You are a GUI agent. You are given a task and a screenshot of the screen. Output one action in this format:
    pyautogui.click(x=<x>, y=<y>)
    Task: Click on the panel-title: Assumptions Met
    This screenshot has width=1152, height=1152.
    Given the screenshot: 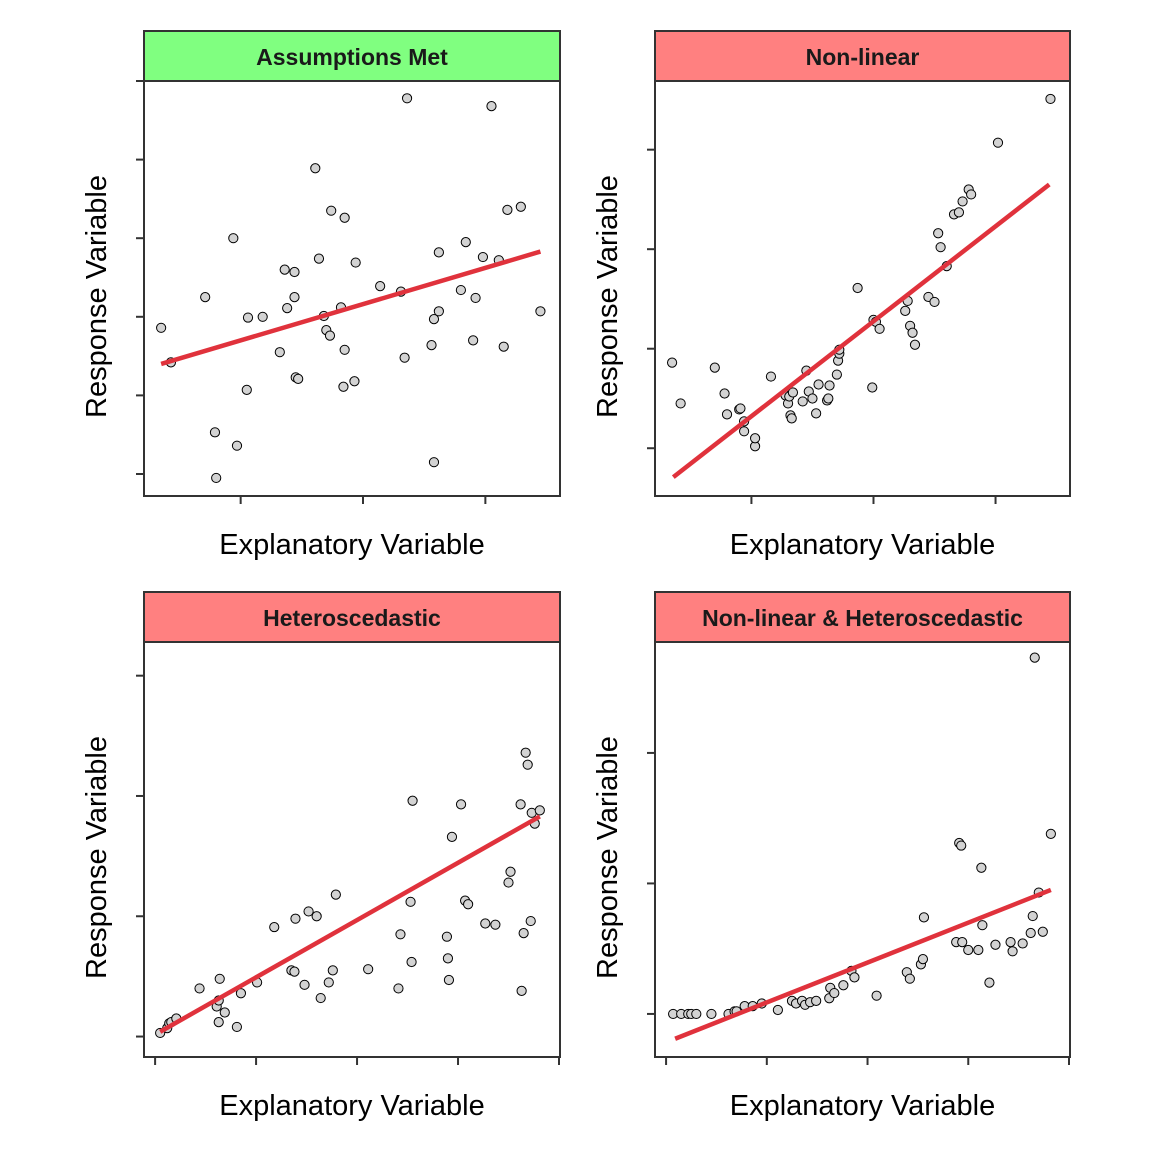 What is the action you would take?
    pyautogui.click(x=352, y=57)
    